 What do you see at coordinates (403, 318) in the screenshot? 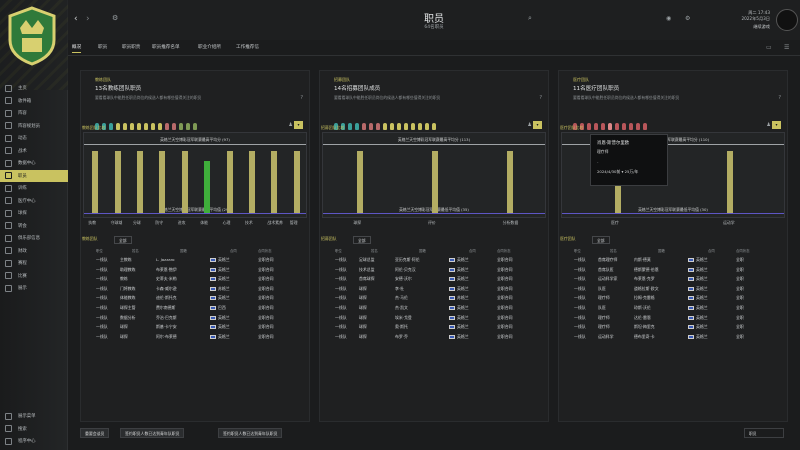
I see `row-name: 埃米·戈登` at bounding box center [403, 318].